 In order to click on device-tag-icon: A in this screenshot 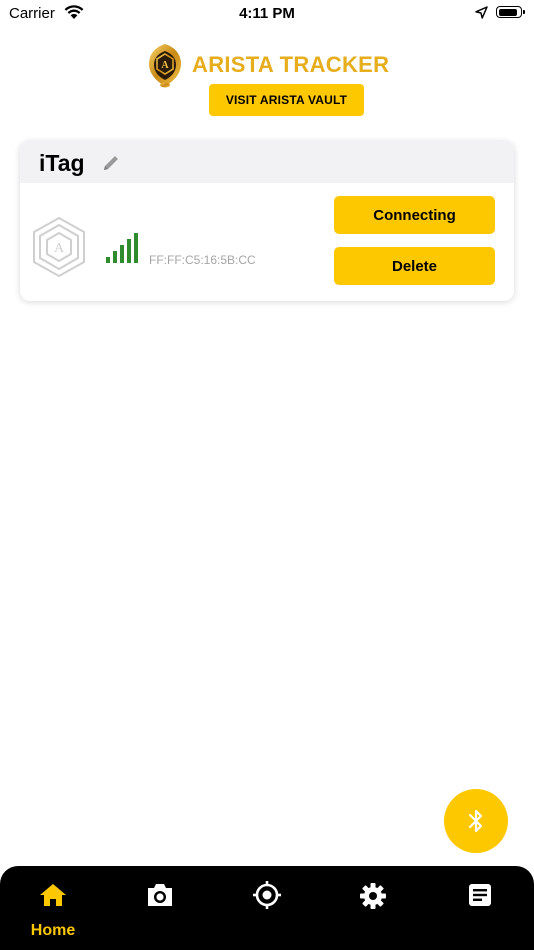, I will do `click(59, 247)`.